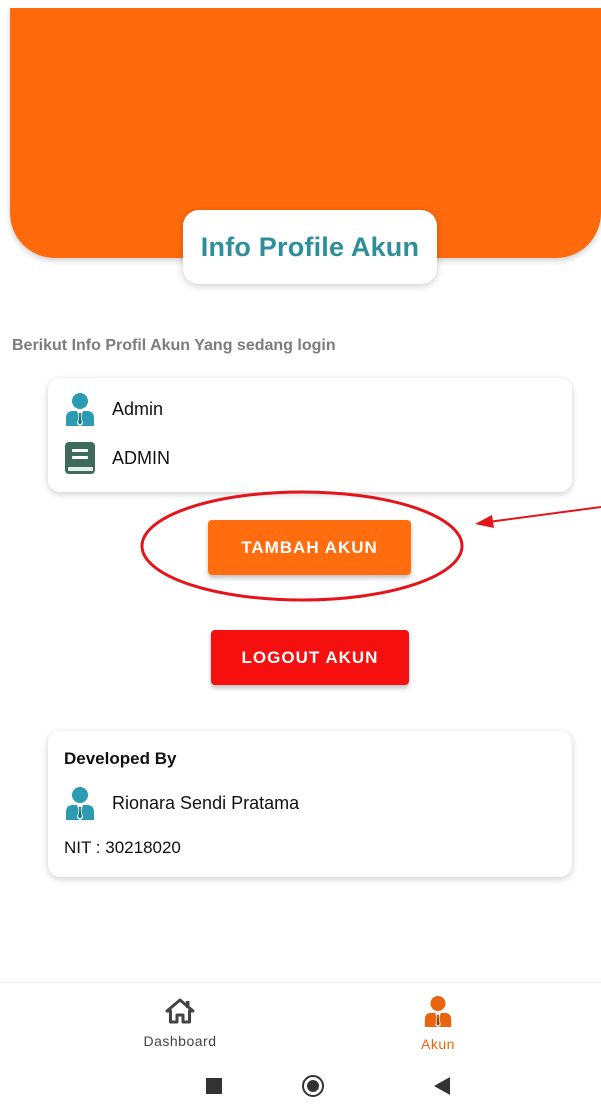 The image size is (601, 1111). I want to click on page-title: Info Profile Akun, so click(310, 246).